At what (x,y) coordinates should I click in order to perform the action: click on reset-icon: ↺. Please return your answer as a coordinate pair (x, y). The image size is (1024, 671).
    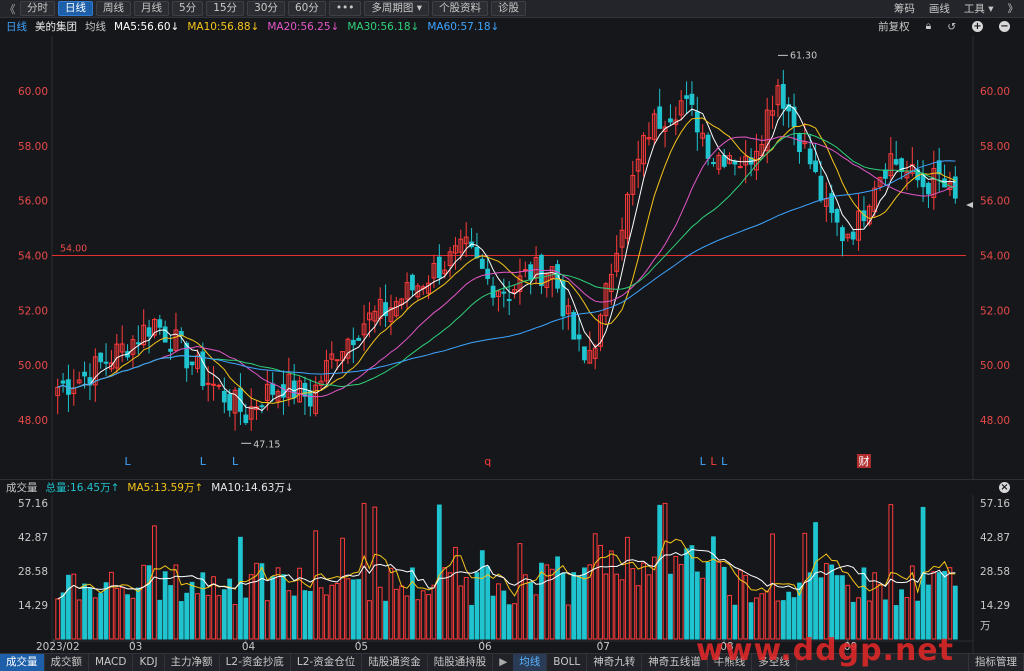
    Looking at the image, I should click on (951, 27).